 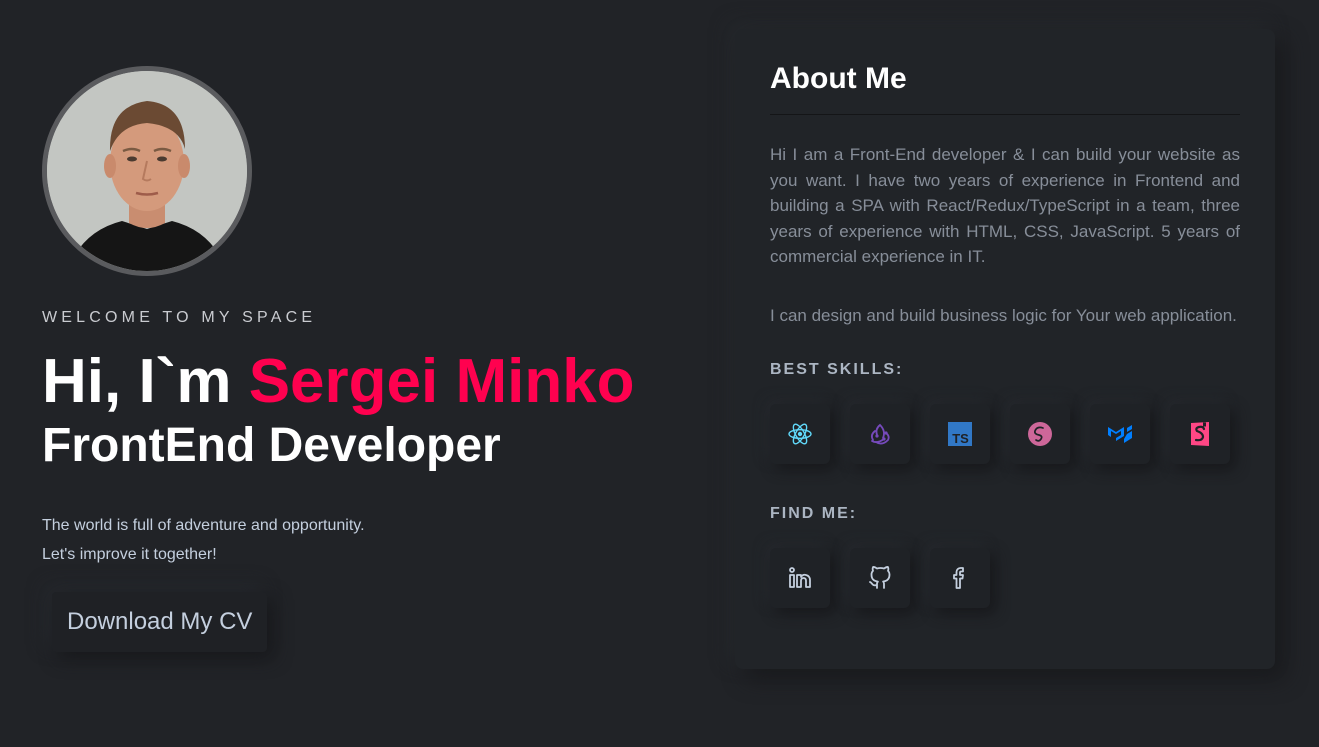 I want to click on styled-components-icon, so click(x=1200, y=434).